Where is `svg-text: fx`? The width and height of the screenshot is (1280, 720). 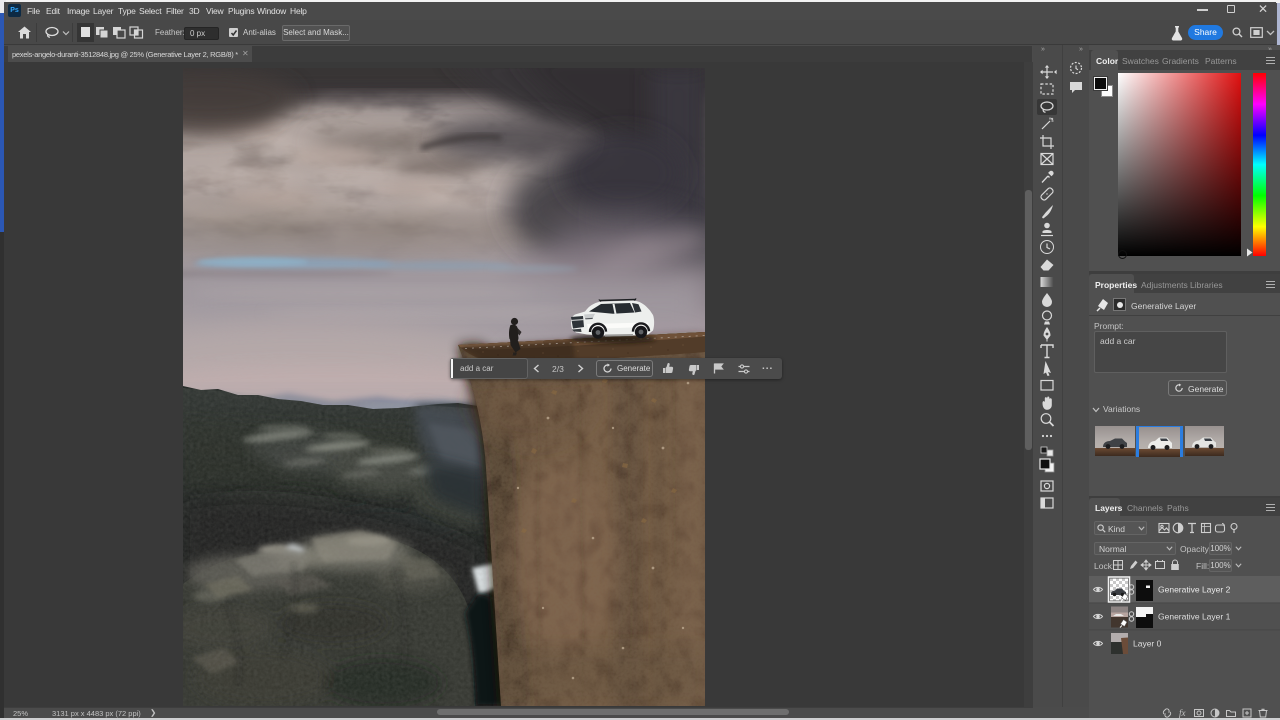 svg-text: fx is located at coordinates (1182, 713).